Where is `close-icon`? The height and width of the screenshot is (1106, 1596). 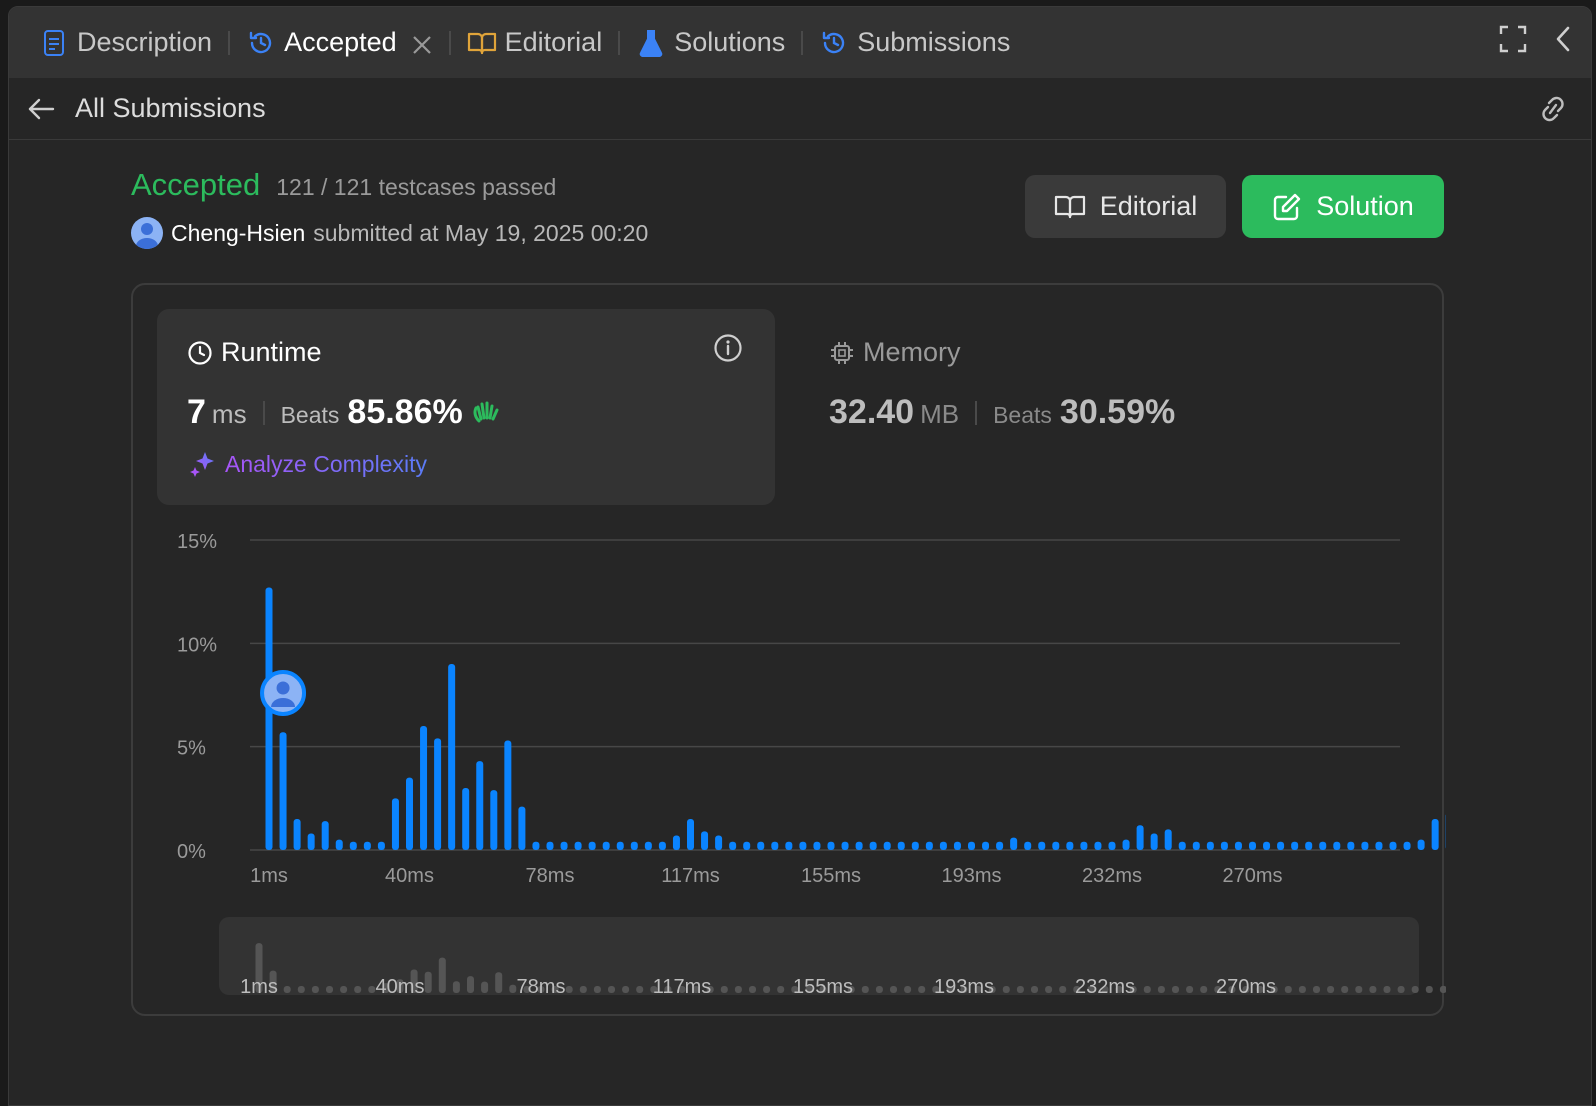
close-icon is located at coordinates (422, 43).